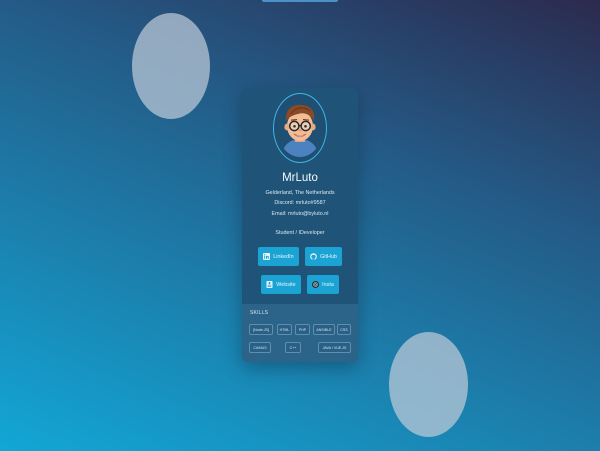  I want to click on github-label: GitHub, so click(328, 256).